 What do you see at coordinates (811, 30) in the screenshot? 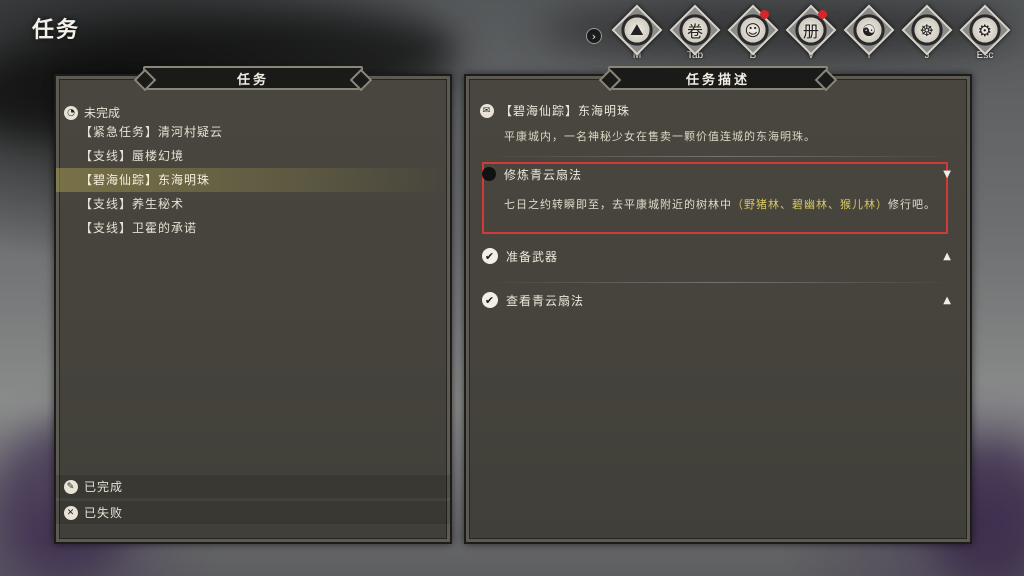
I see `book-icon: 册` at bounding box center [811, 30].